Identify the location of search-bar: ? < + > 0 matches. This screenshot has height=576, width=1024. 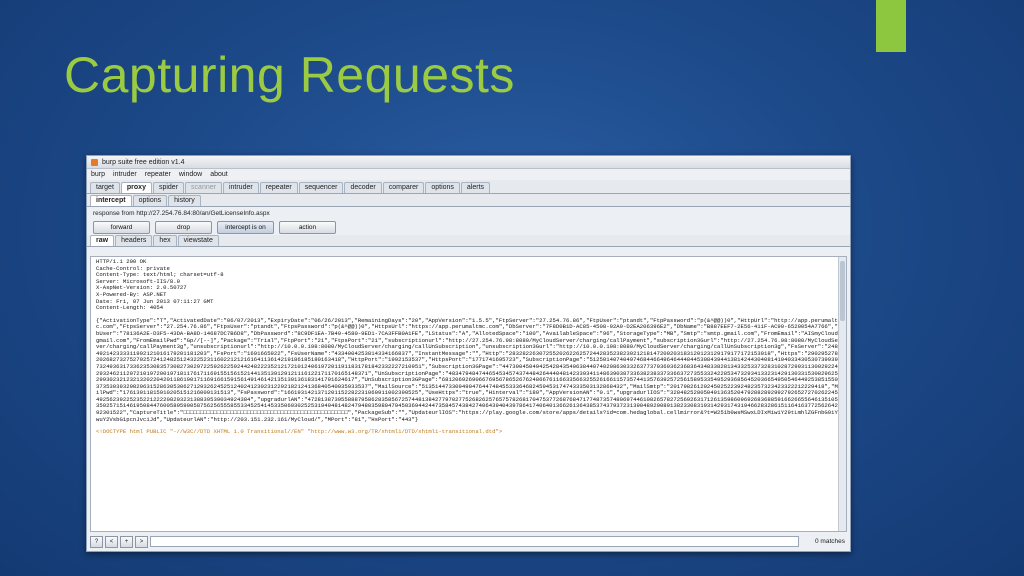
(468, 541).